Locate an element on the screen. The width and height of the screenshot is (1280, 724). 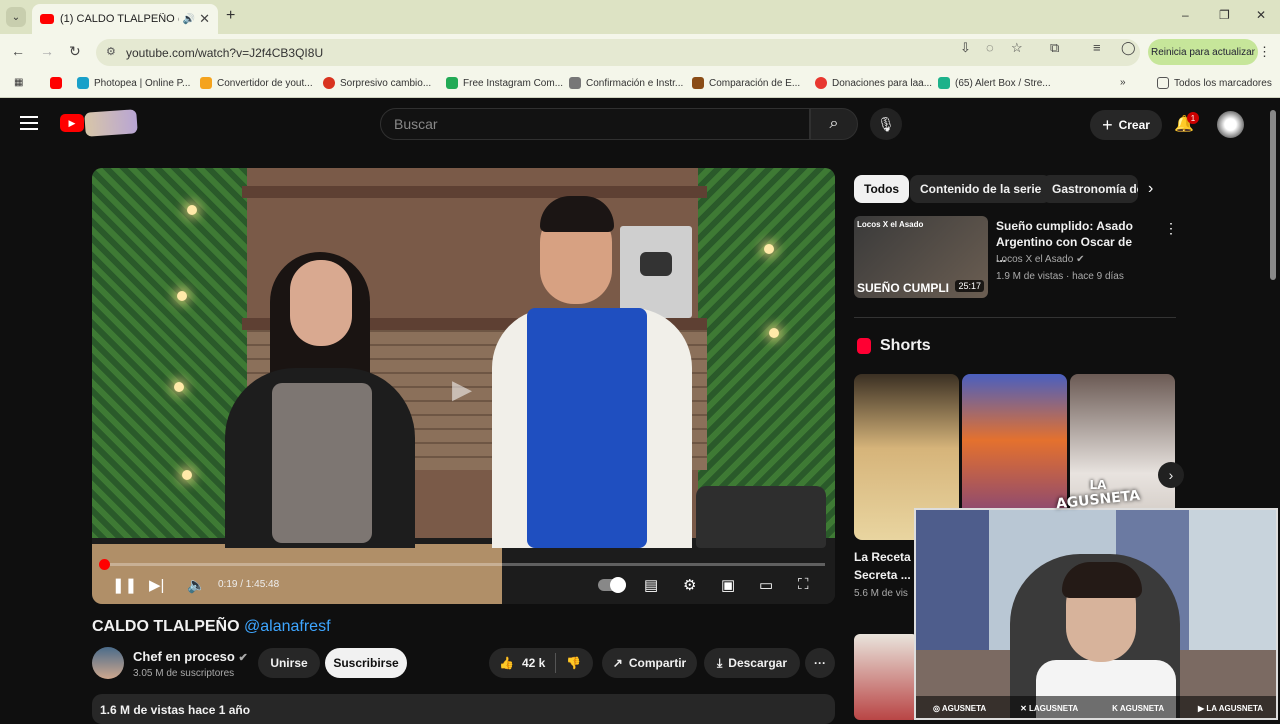
youtube-icon is located at coordinates (56, 83).